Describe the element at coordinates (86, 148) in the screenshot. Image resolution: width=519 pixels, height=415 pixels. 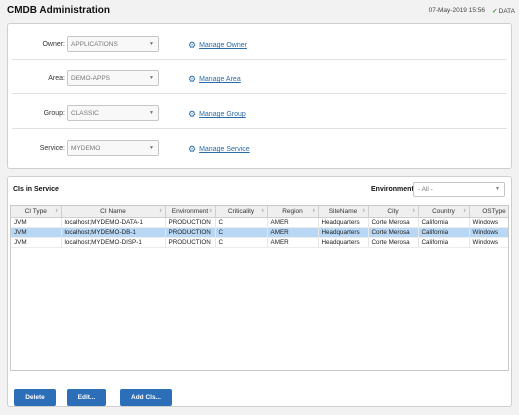
I see `service-select-value: MYDEMO` at that location.